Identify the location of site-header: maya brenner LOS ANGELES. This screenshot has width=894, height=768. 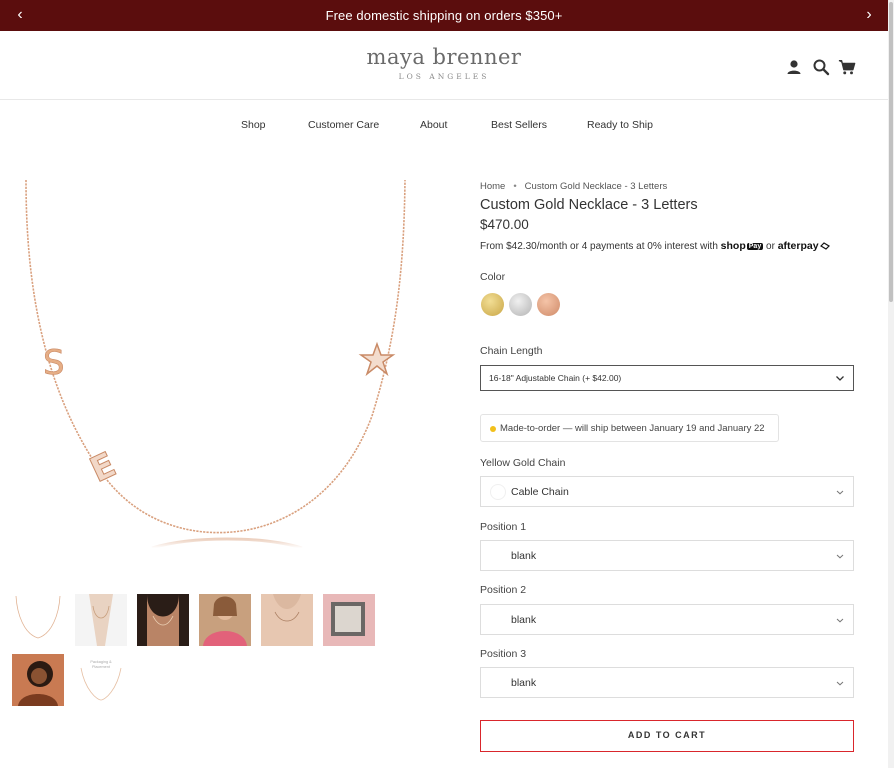
(444, 65).